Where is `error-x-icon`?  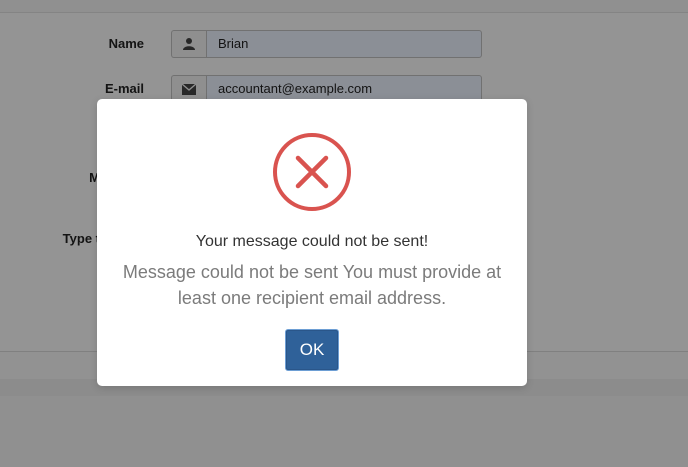 error-x-icon is located at coordinates (312, 172).